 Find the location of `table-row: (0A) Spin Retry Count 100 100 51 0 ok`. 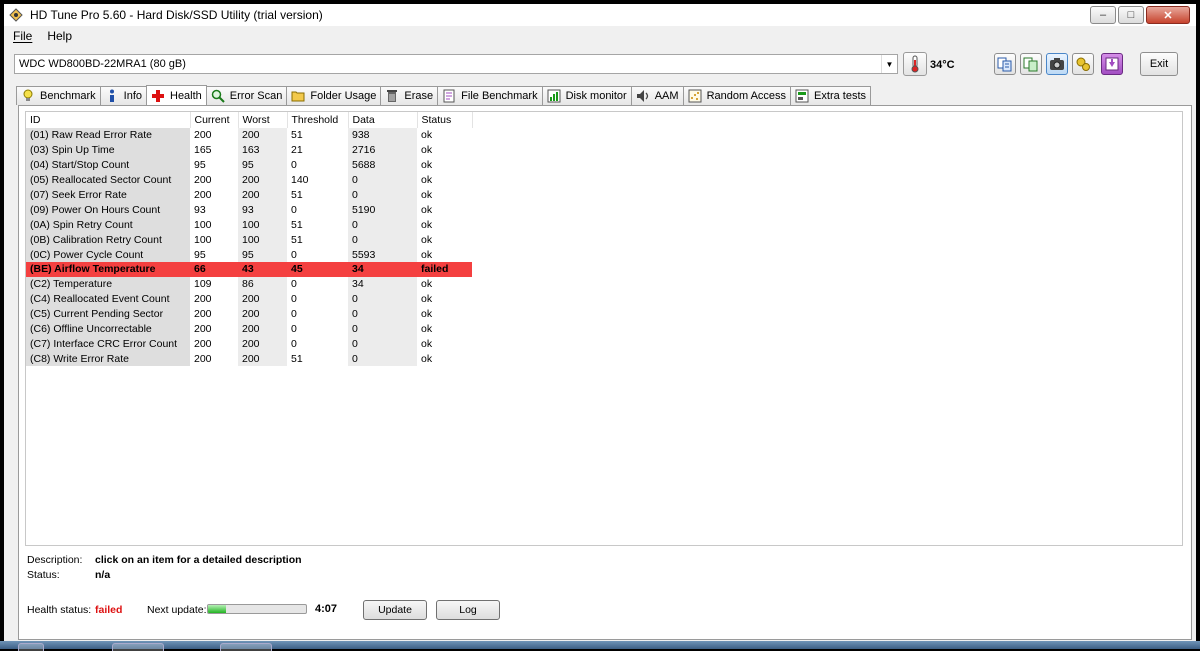

table-row: (0A) Spin Retry Count 100 100 51 0 ok is located at coordinates (251, 225).